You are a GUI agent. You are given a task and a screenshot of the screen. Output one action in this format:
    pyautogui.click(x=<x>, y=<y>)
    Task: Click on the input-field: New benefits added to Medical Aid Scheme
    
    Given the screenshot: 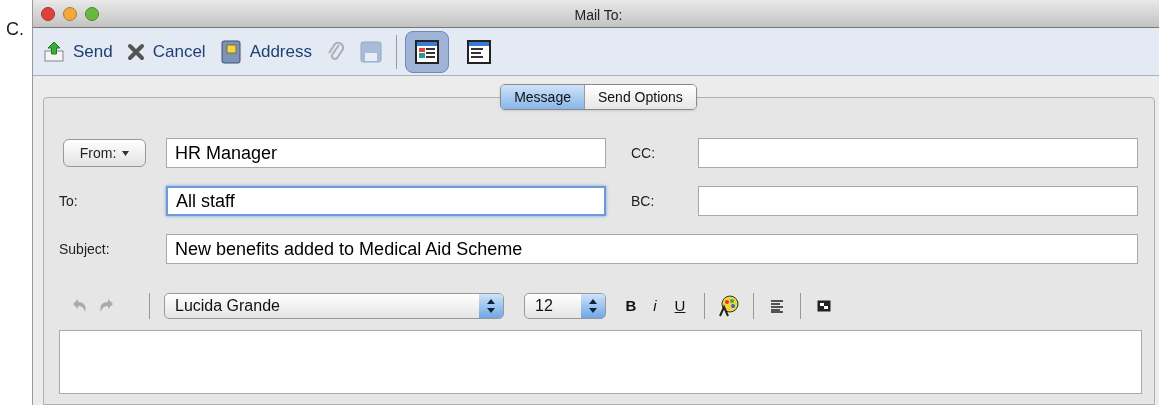 What is the action you would take?
    pyautogui.click(x=652, y=249)
    